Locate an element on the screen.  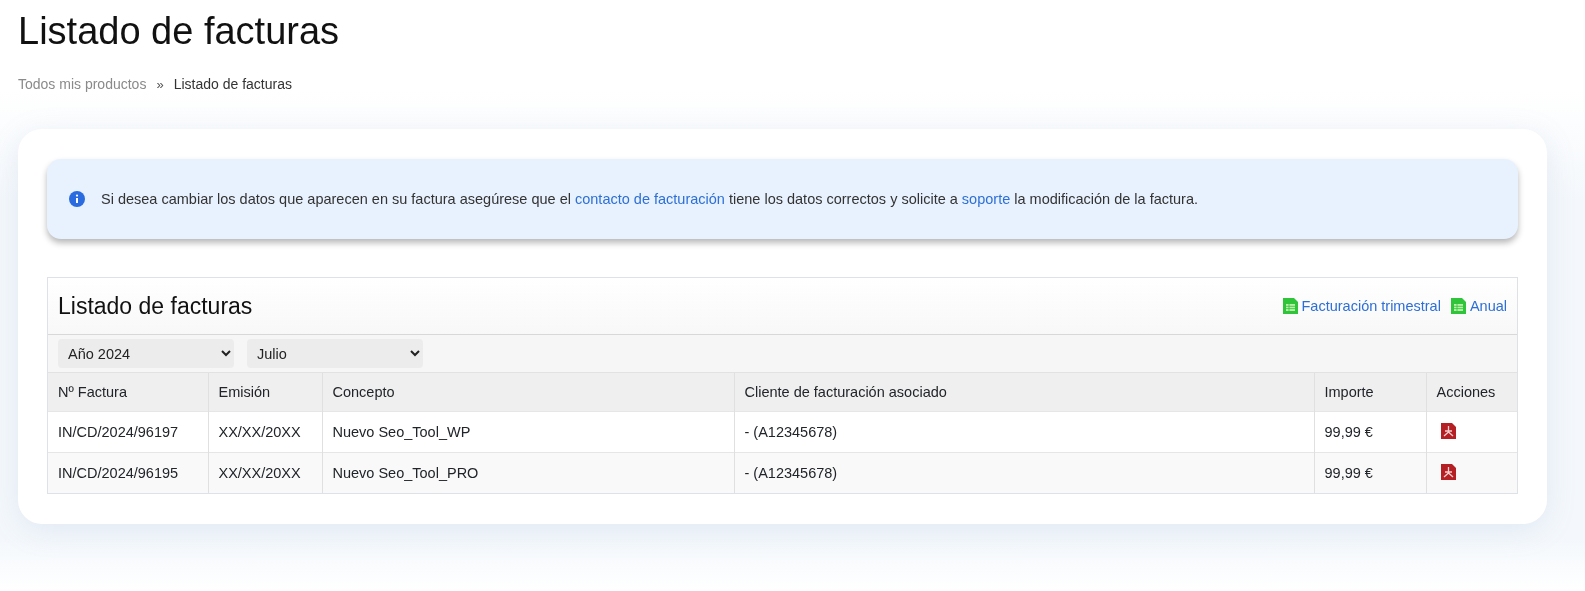
column-header: Acciones is located at coordinates (1471, 392).